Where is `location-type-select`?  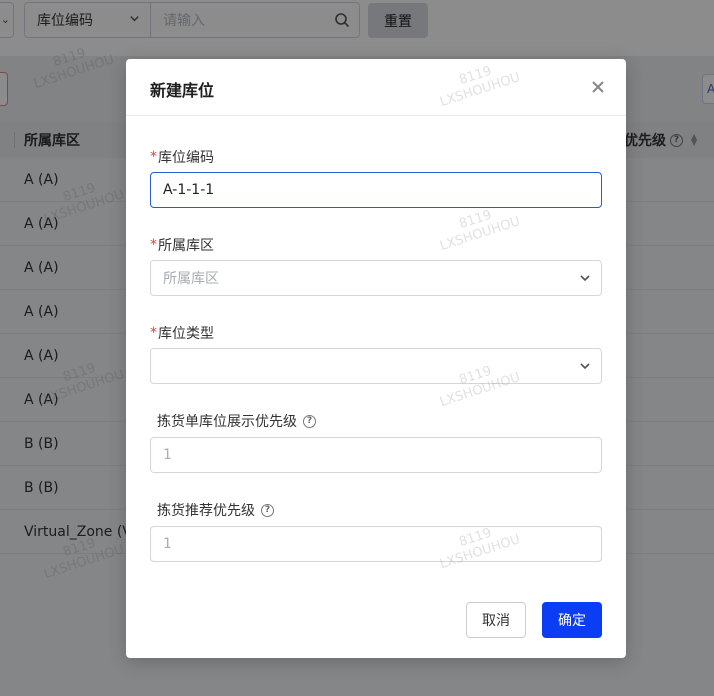
location-type-select is located at coordinates (376, 366).